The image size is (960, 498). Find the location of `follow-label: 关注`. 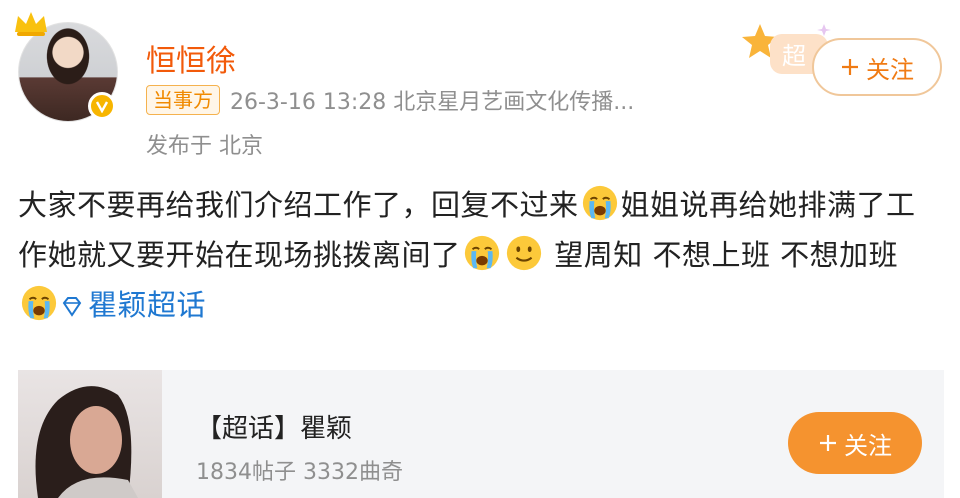

follow-label: 关注 is located at coordinates (890, 69).